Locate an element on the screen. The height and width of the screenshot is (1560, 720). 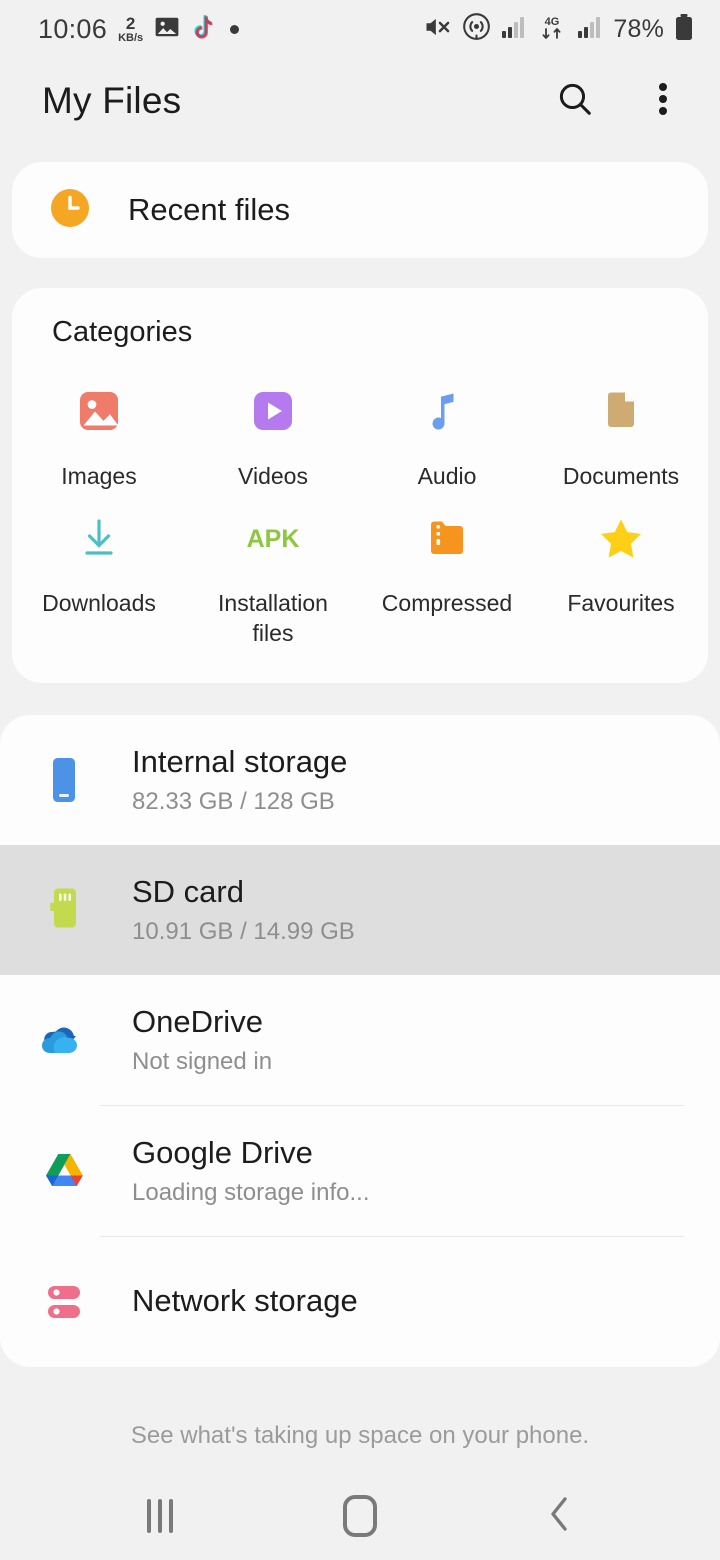
svg-text: 4G is located at coordinates (552, 22).